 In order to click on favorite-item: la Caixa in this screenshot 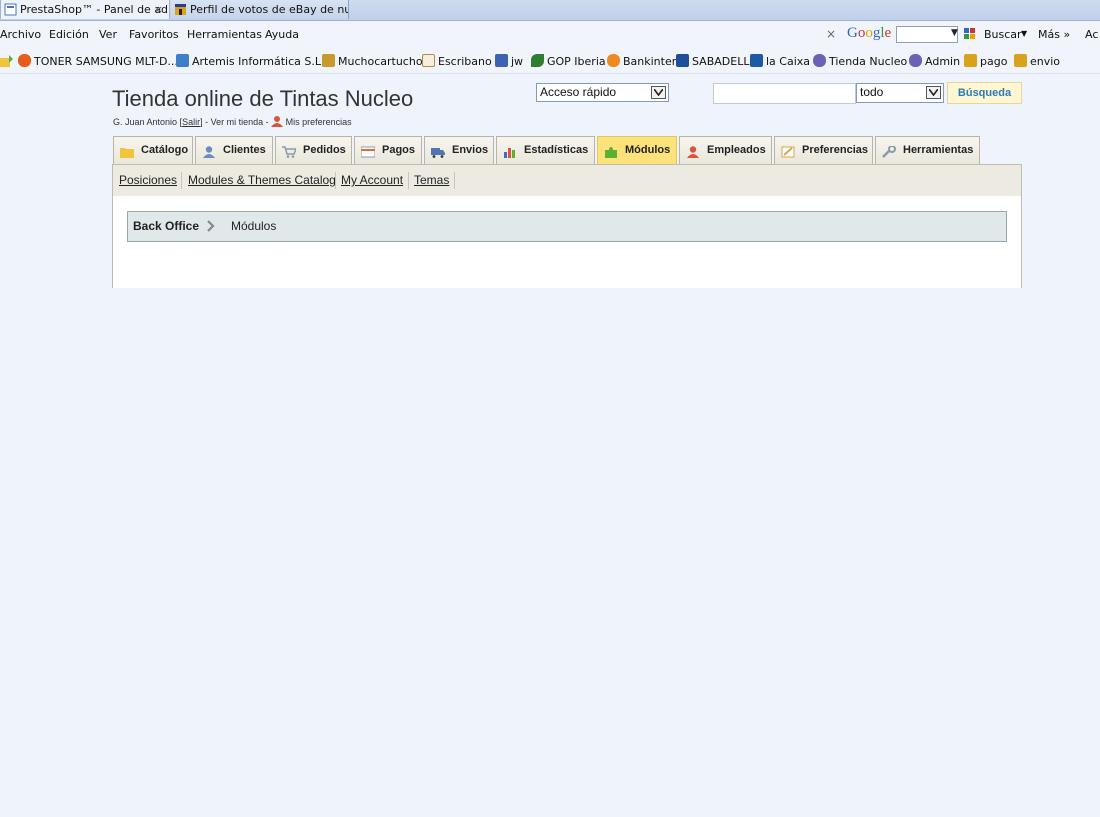, I will do `click(780, 61)`.